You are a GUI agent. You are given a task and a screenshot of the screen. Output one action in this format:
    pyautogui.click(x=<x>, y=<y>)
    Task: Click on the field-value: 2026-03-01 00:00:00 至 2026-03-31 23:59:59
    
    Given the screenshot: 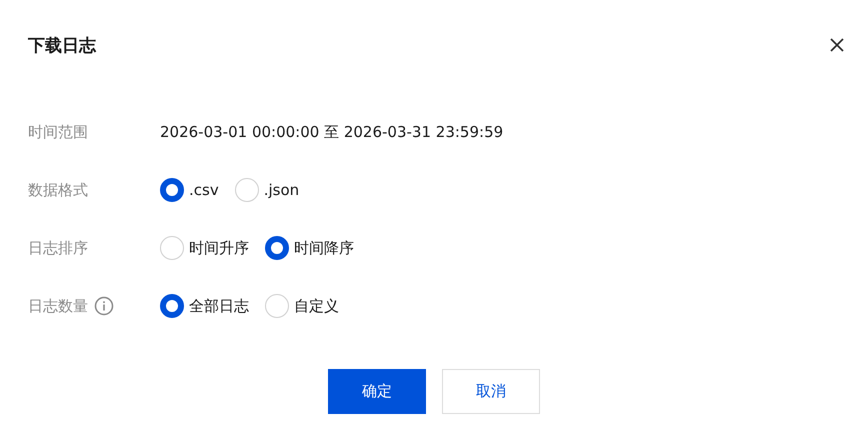 What is the action you would take?
    pyautogui.click(x=332, y=132)
    